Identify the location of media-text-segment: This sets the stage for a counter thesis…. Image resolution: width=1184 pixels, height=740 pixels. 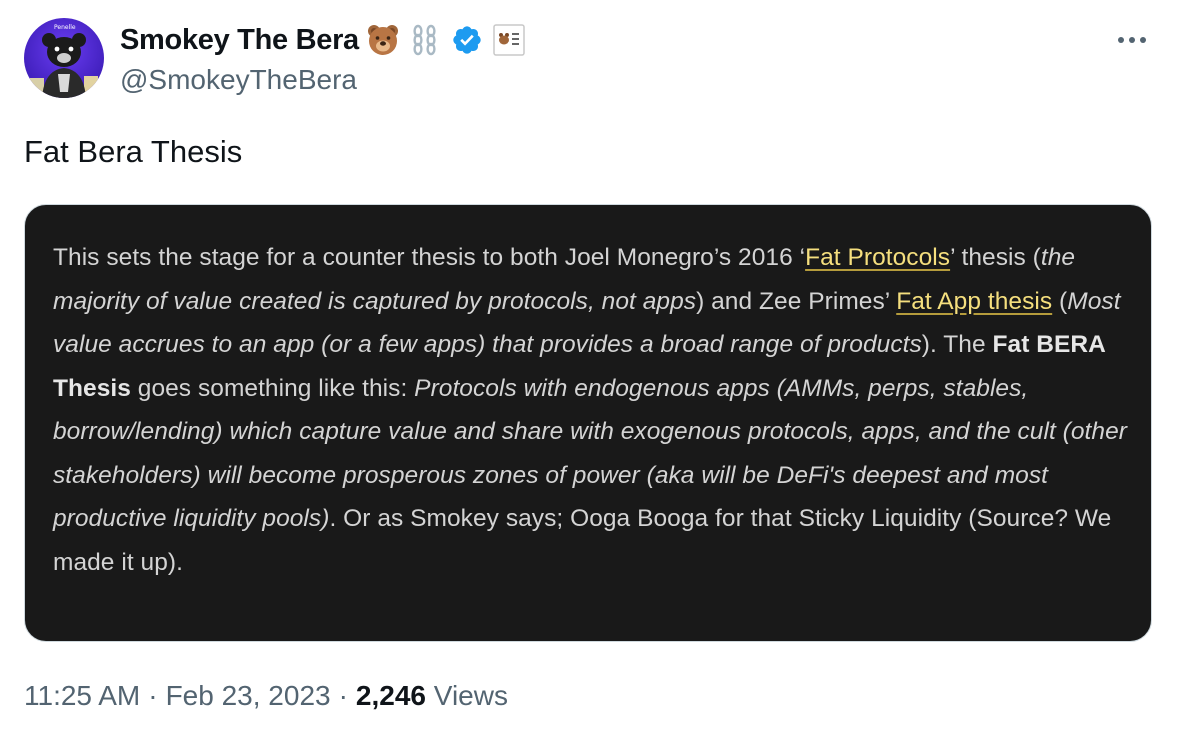
(429, 257).